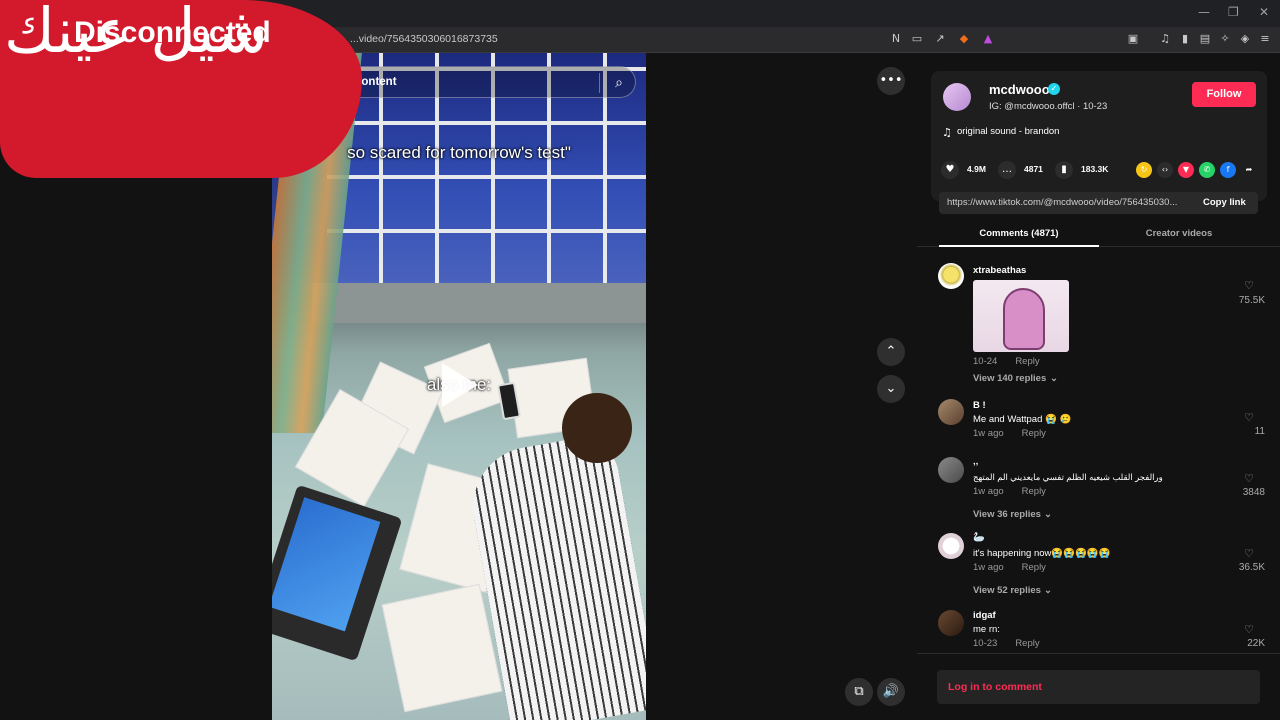 The image size is (1280, 720). Describe the element at coordinates (891, 352) in the screenshot. I see `chevron-up-icon: ⌃` at that location.